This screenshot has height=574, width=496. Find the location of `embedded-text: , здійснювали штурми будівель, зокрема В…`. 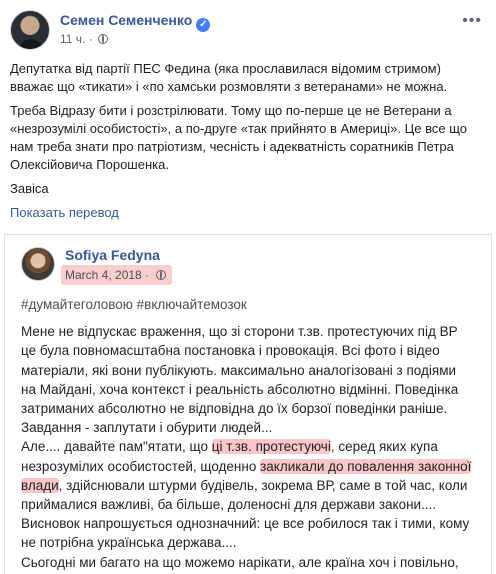

embedded-text: , здійснювали штурми будівель, зокрема В… is located at coordinates (263, 485).